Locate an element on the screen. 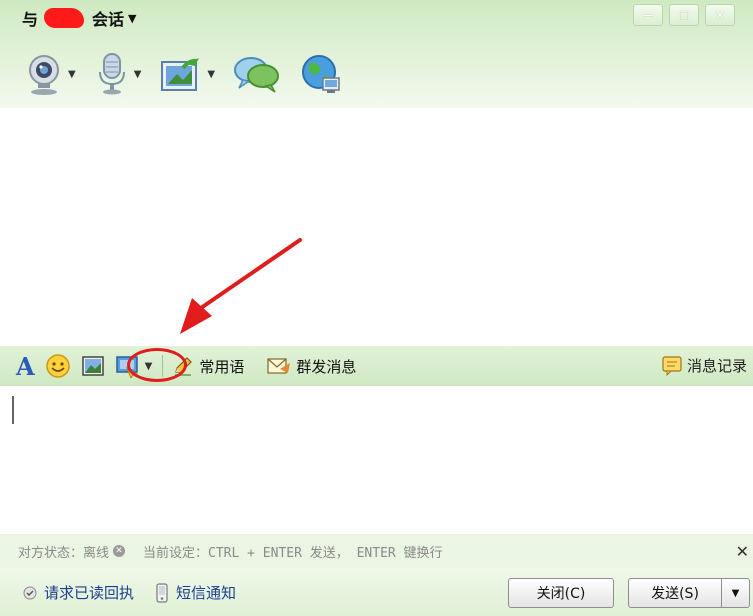 This screenshot has height=616, width=753. text-cursor is located at coordinates (13, 410).